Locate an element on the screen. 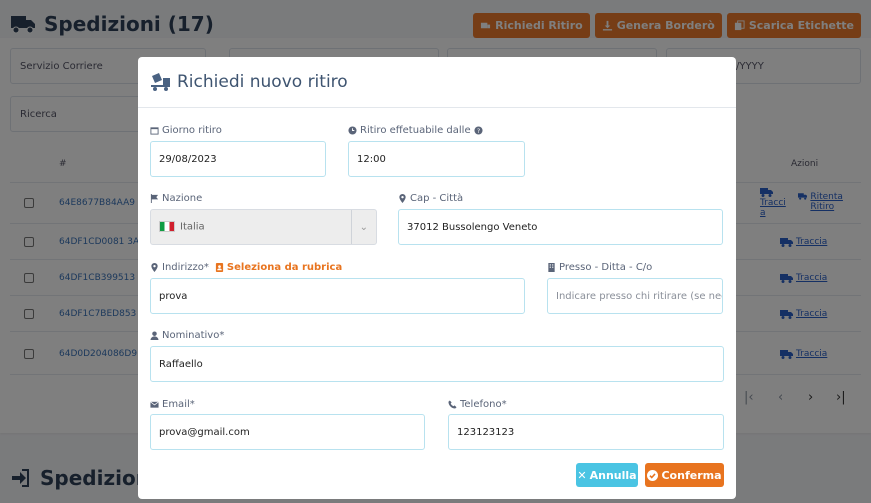 The image size is (871, 503). ritiro-dalle-input: 12:00 is located at coordinates (436, 159).